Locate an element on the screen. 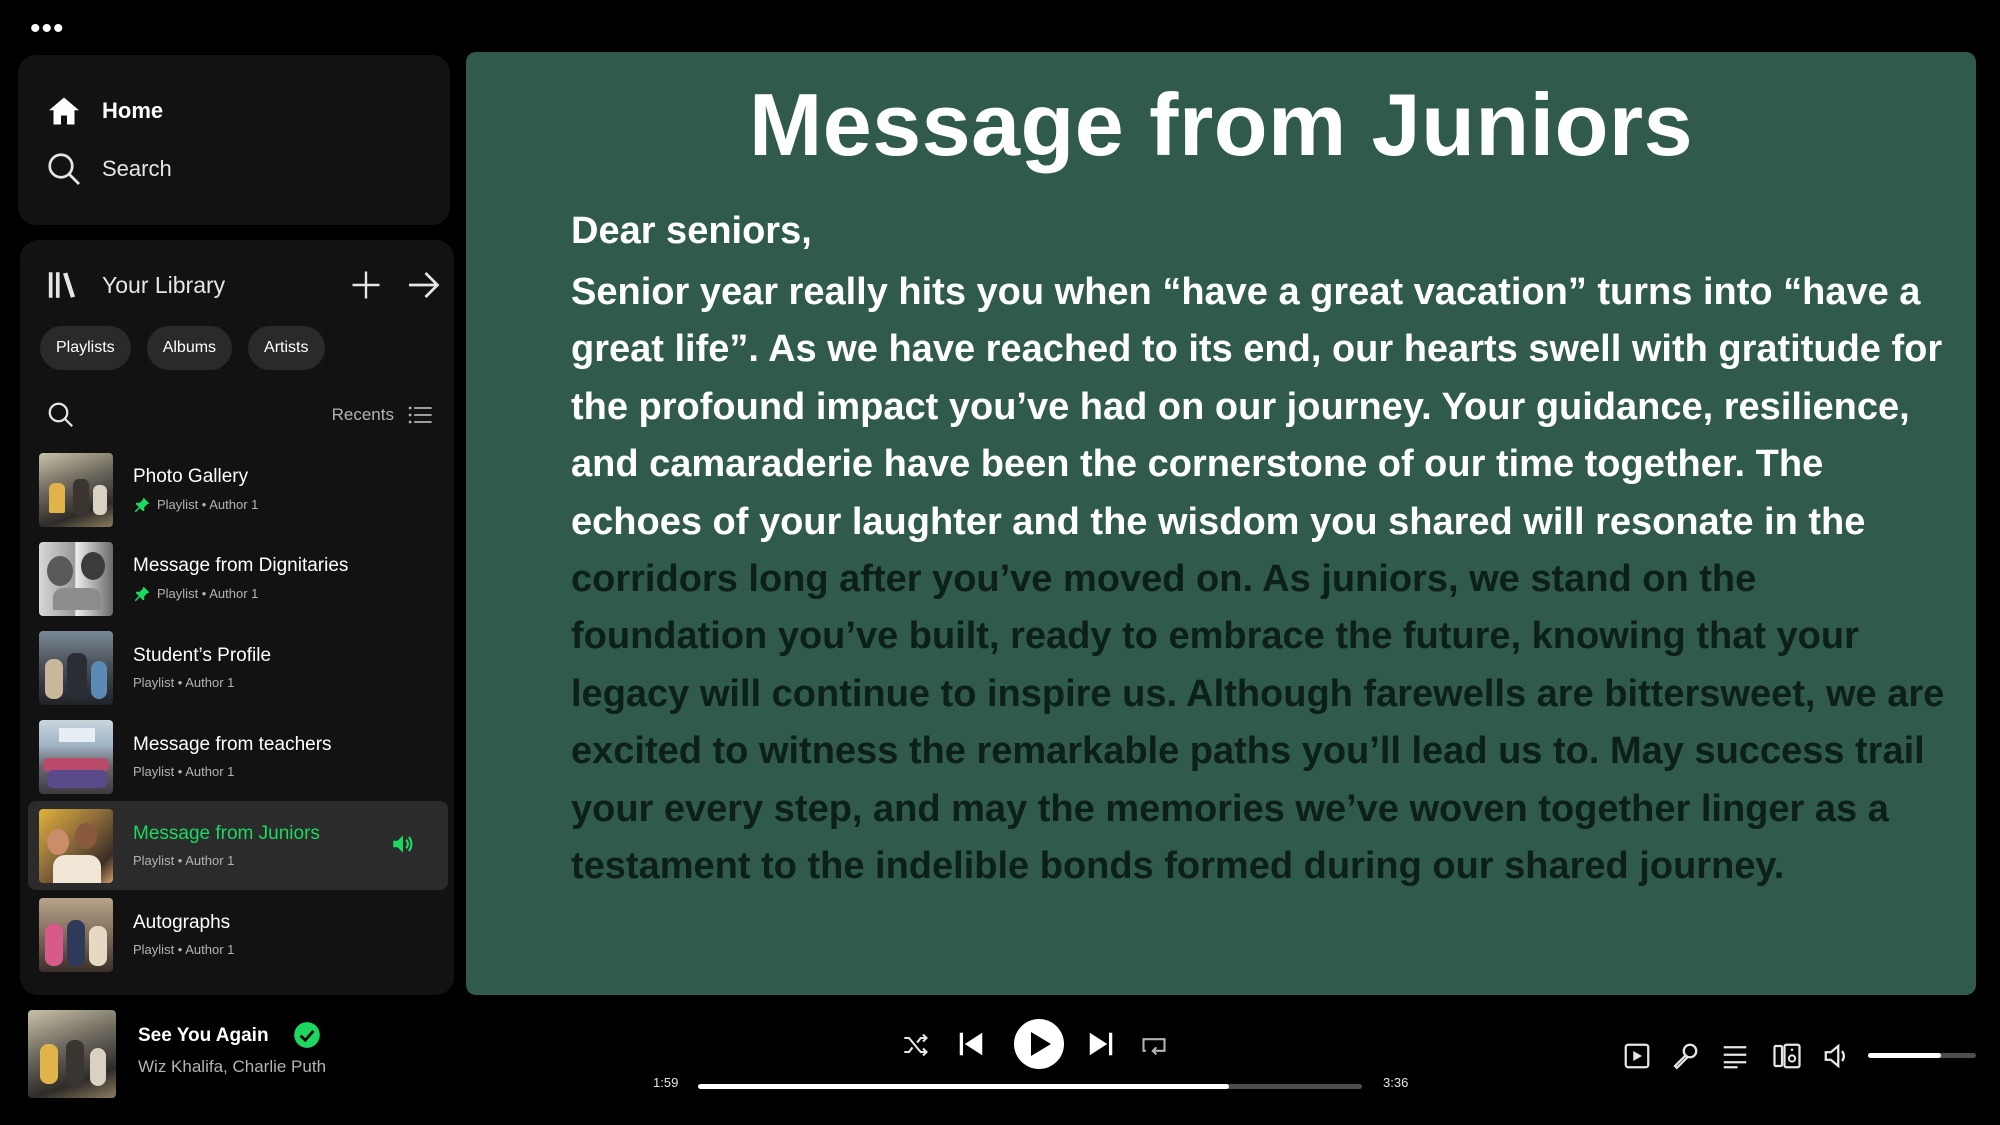  now-playing-view-icon is located at coordinates (1637, 1056).